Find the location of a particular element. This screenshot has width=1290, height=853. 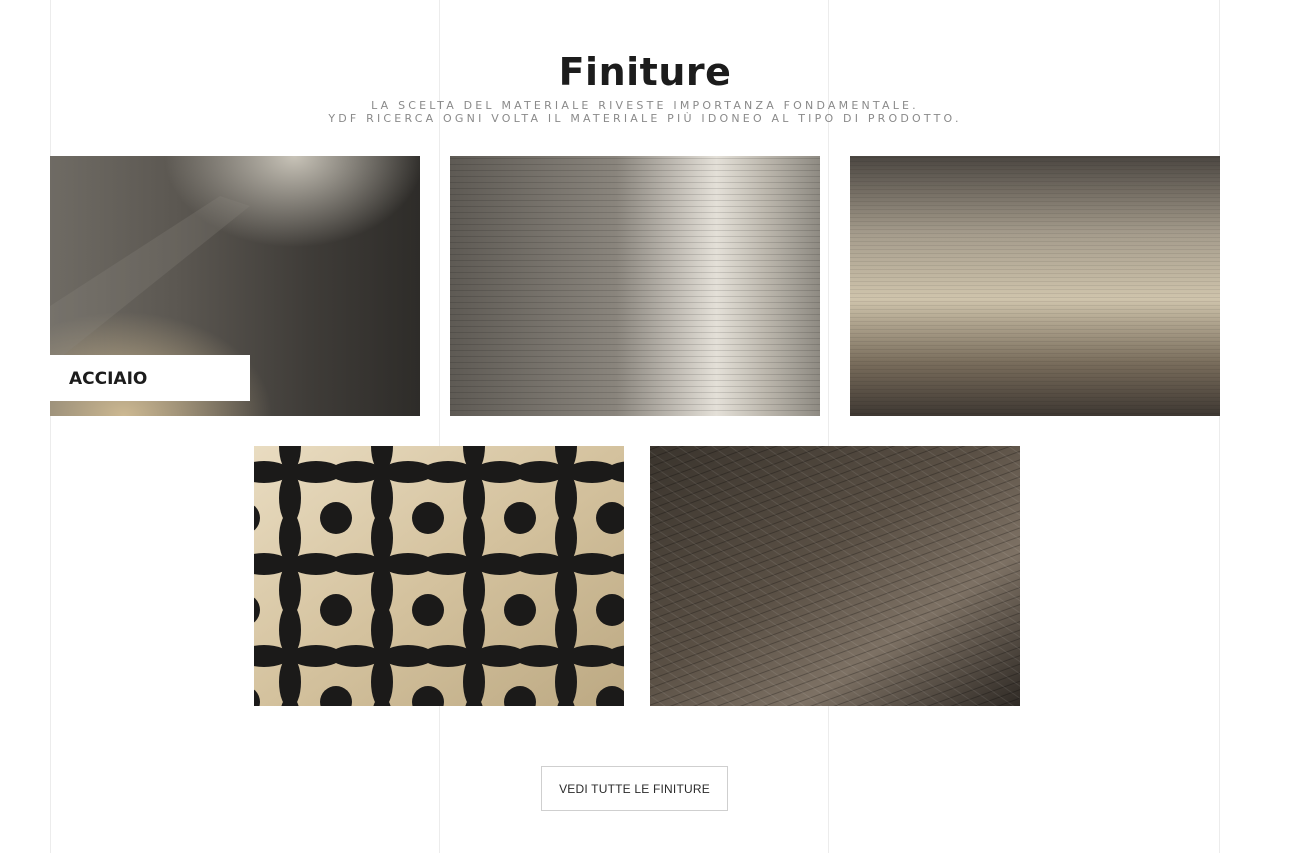

finish-tile-acciaio: ACCIAIO is located at coordinates (235, 286).